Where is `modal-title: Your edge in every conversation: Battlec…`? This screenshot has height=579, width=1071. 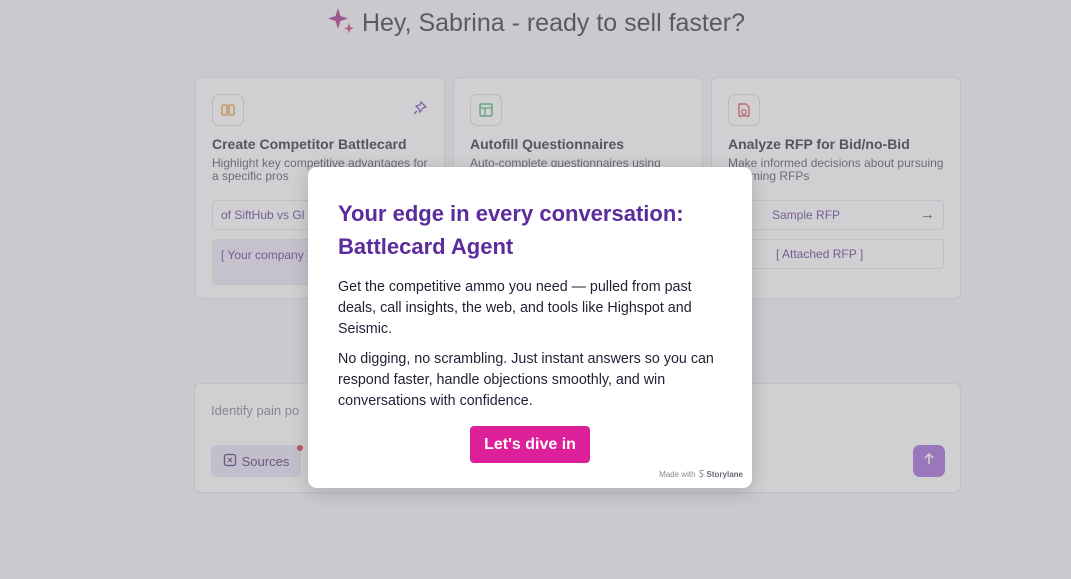
modal-title: Your edge in every conversation: Battlec… is located at coordinates (511, 230).